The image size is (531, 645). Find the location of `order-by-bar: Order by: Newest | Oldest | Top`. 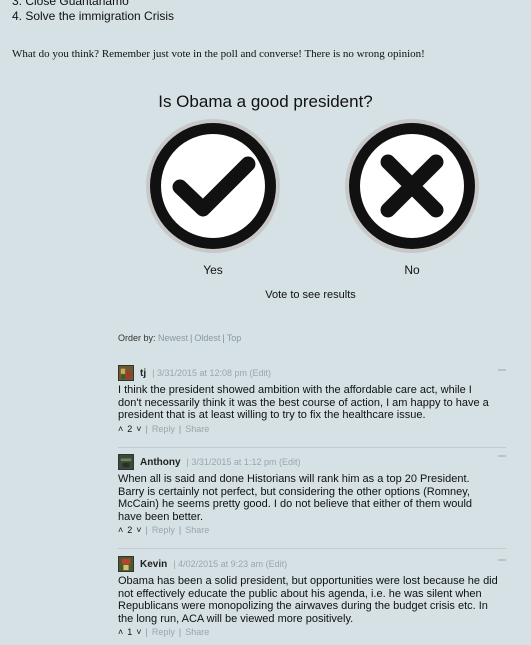

order-by-bar: Order by: Newest | Oldest | Top is located at coordinates (179, 338).